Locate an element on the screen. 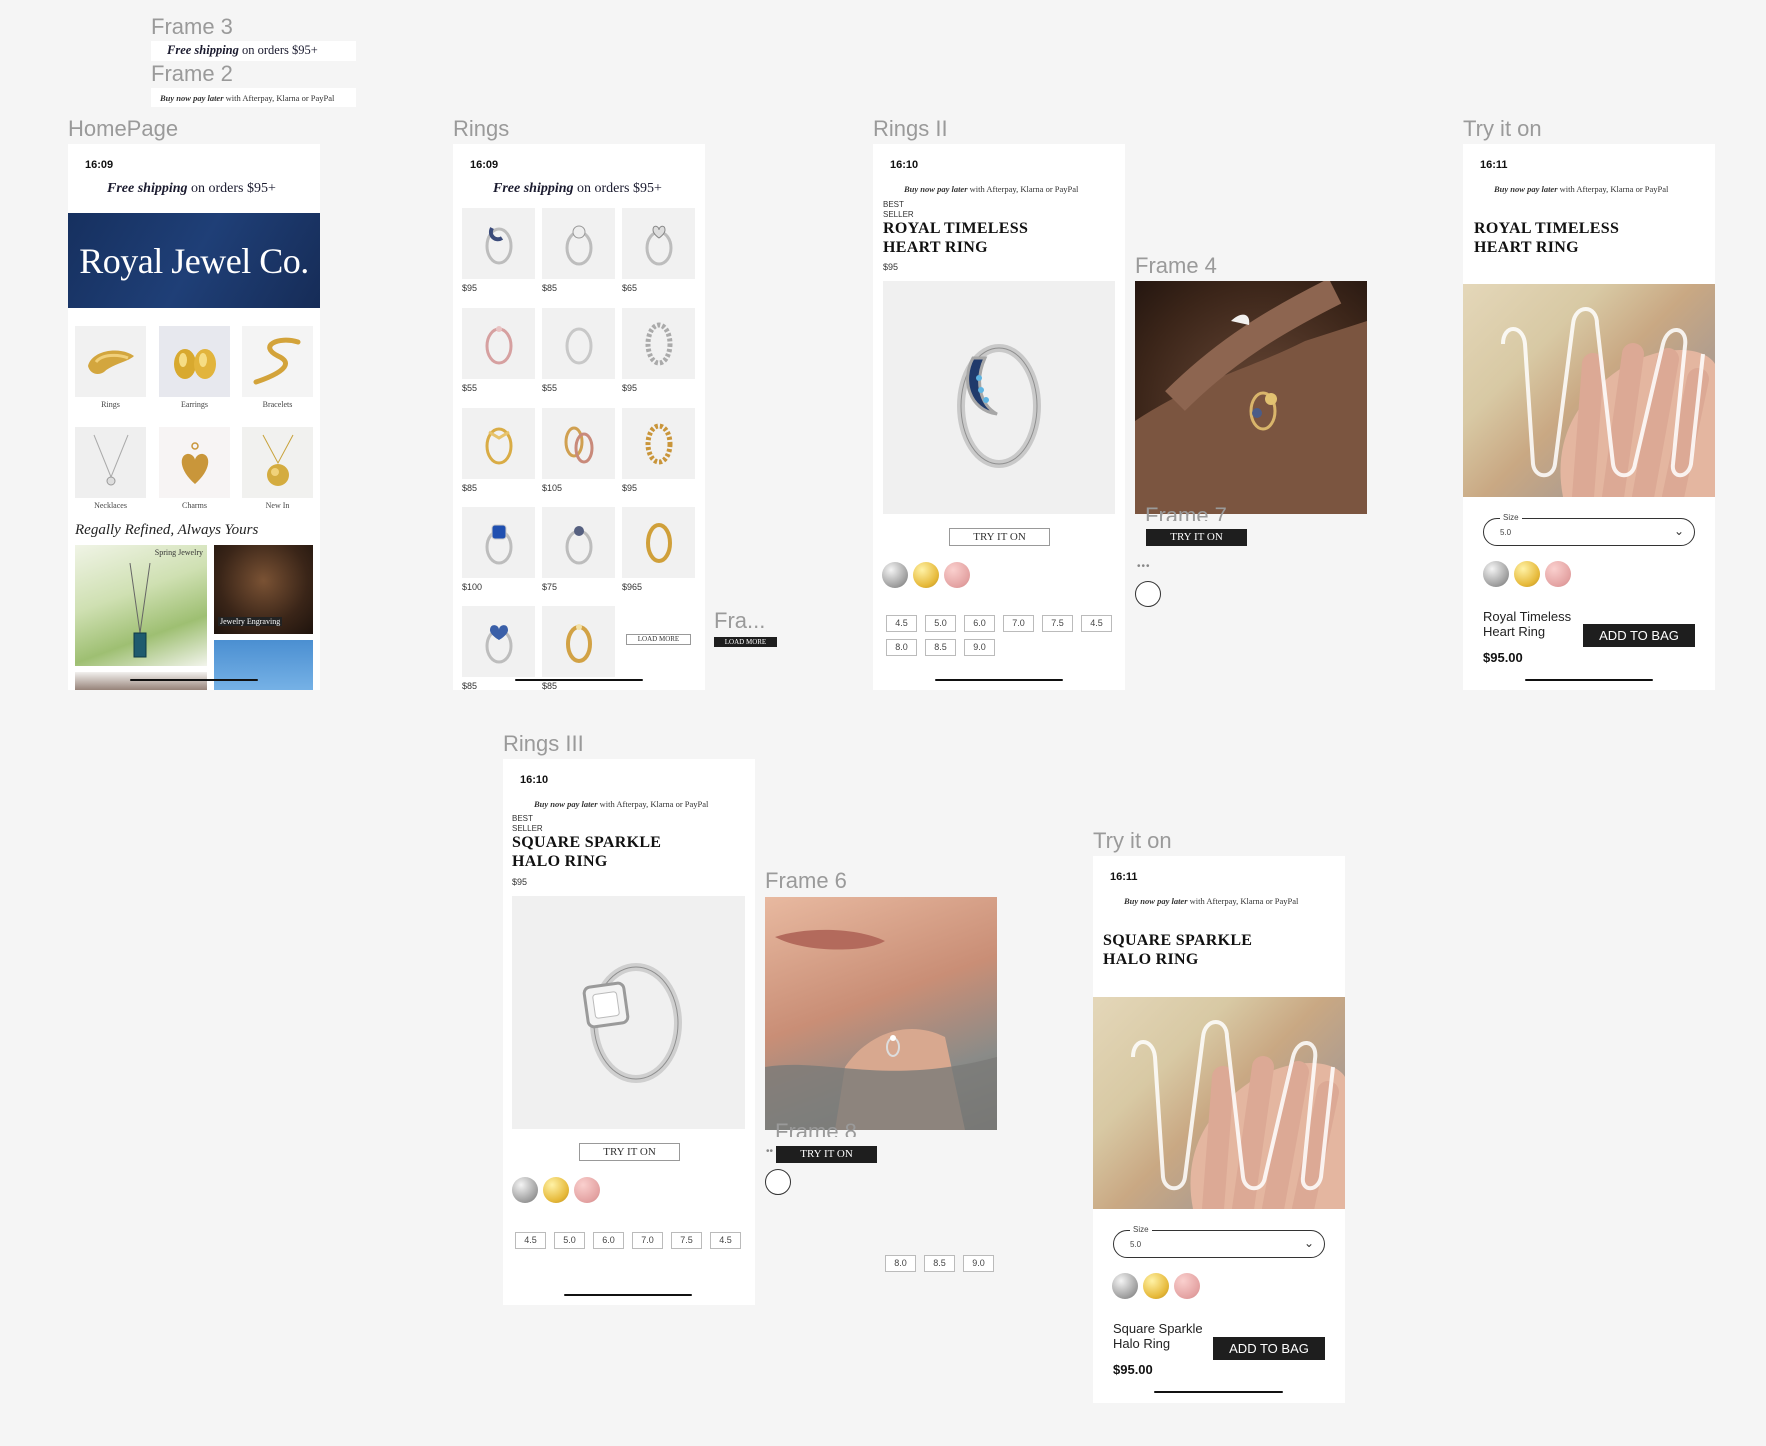 Image resolution: width=1766 pixels, height=1446 pixels. promo-portrait-image is located at coordinates (141, 681).